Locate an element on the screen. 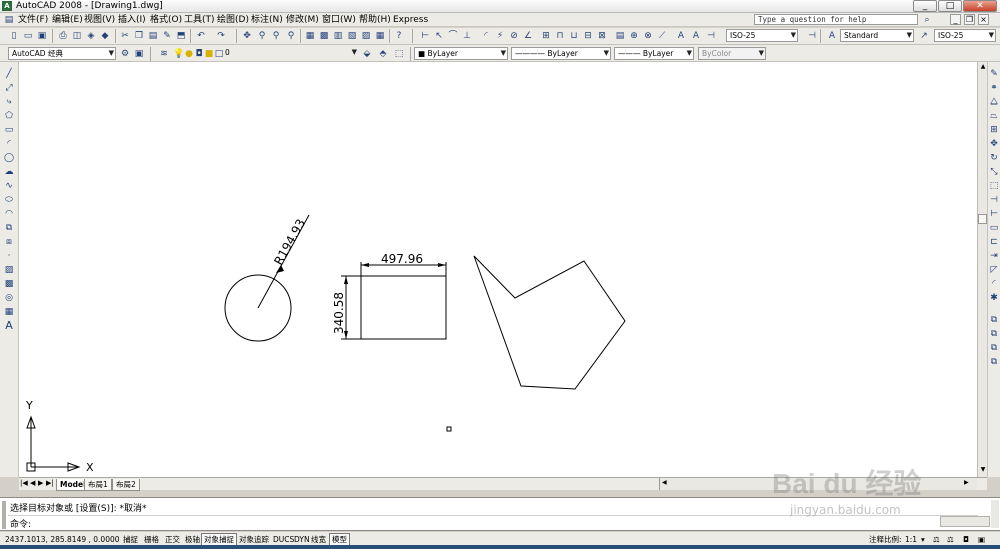  layer-select: 0 ▼ is located at coordinates (290, 53).